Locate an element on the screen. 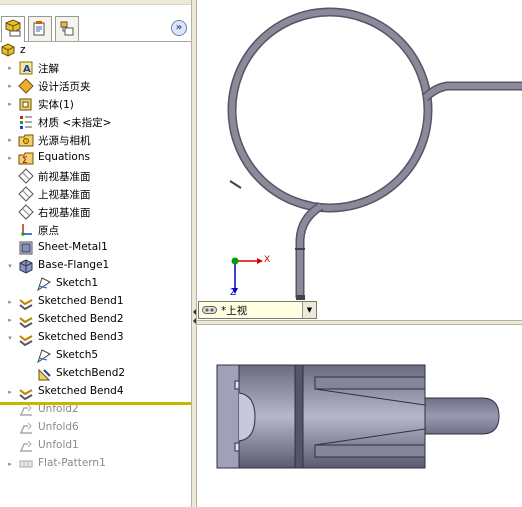 The width and height of the screenshot is (522, 507). base-flange-icon is located at coordinates (26, 266).